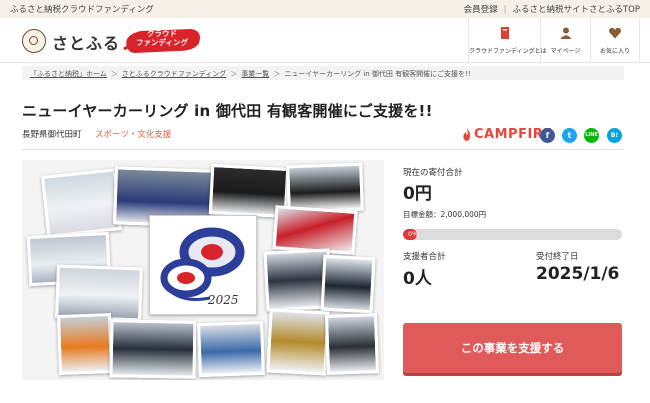  Describe the element at coordinates (512, 348) in the screenshot. I see `support-project-button: この事業を支援する` at that location.